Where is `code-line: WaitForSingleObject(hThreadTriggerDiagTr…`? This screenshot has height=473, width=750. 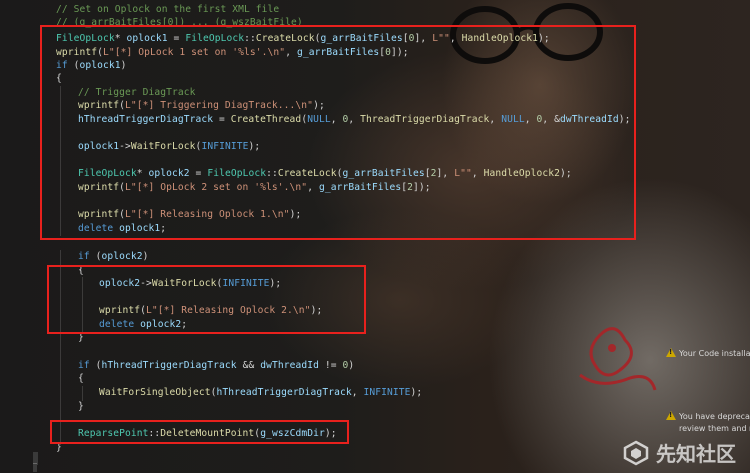
code-line: WaitForSingleObject(hThreadTriggerDiagTr… is located at coordinates (260, 392).